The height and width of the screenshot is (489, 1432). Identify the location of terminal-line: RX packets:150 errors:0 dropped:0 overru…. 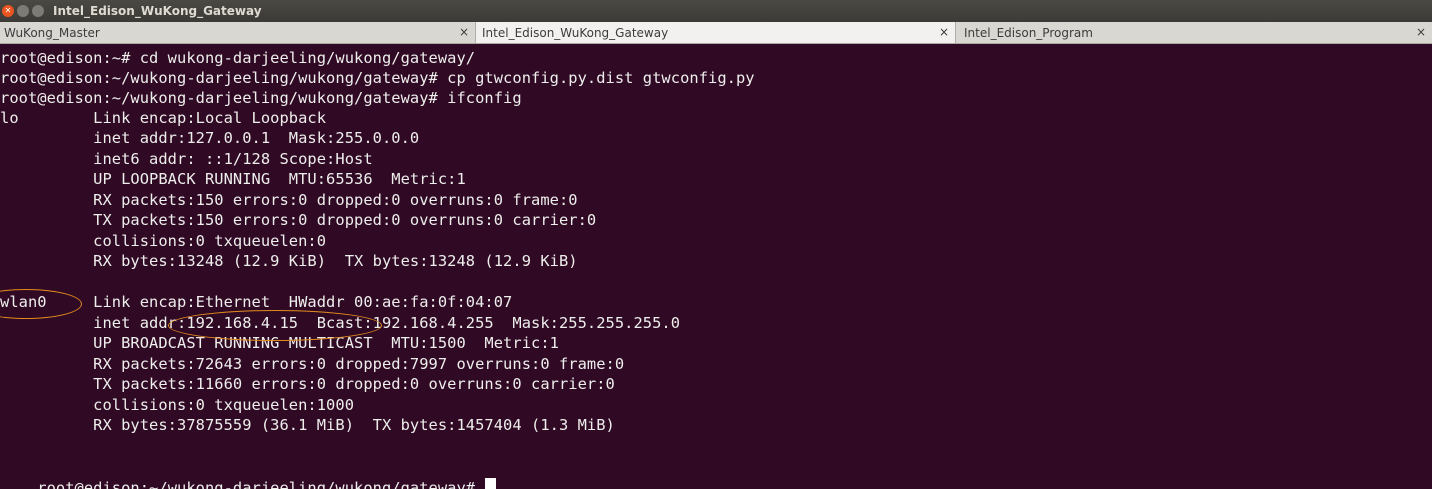
(289, 200).